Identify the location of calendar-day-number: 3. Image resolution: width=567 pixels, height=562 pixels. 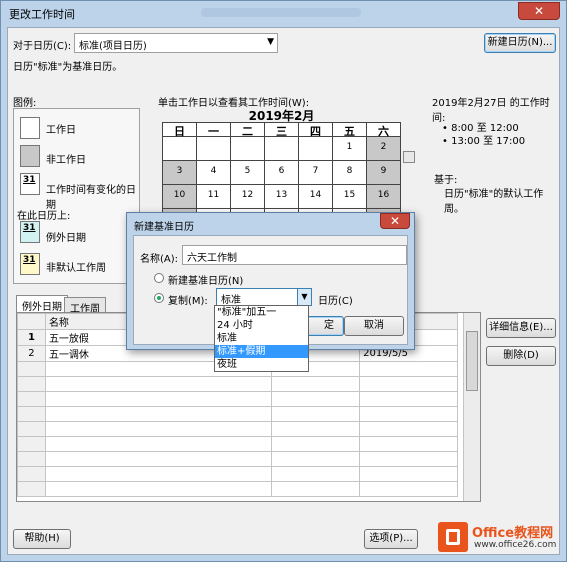
(179, 171).